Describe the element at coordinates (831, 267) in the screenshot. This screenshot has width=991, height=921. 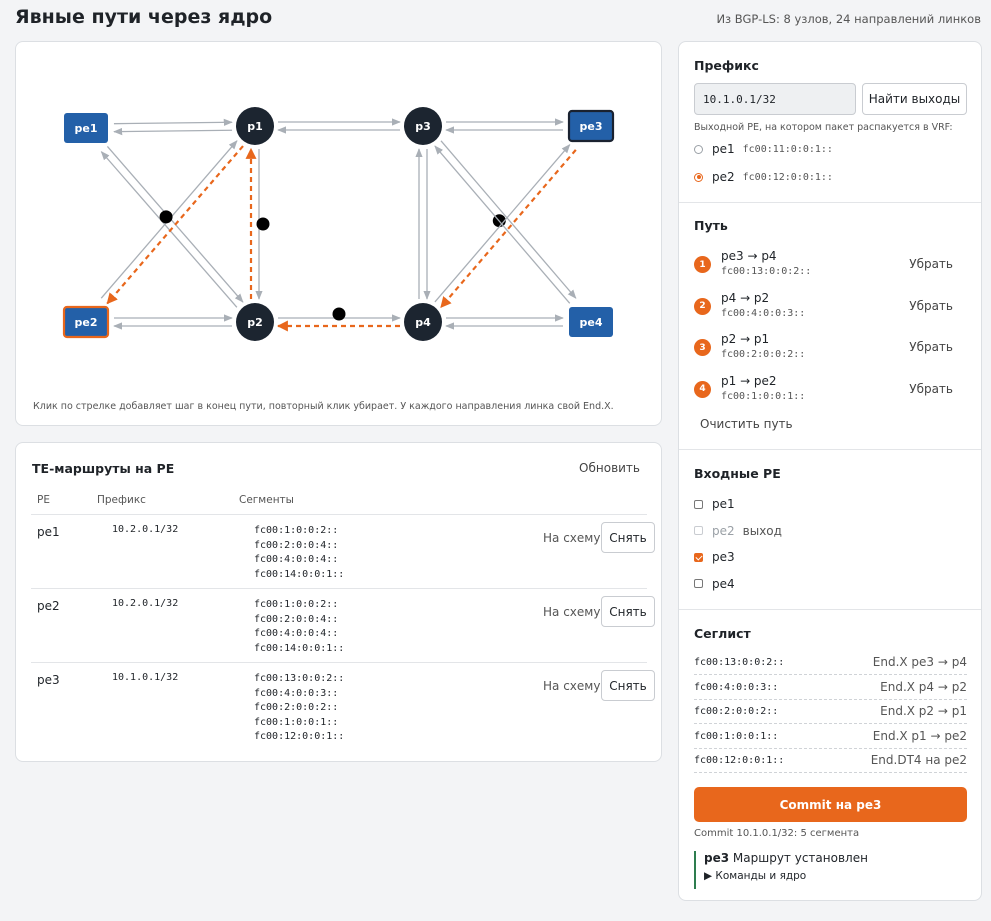
I see `path-step: 1 pe3 → p4fc00:13:0:0:2:: Убрать` at that location.